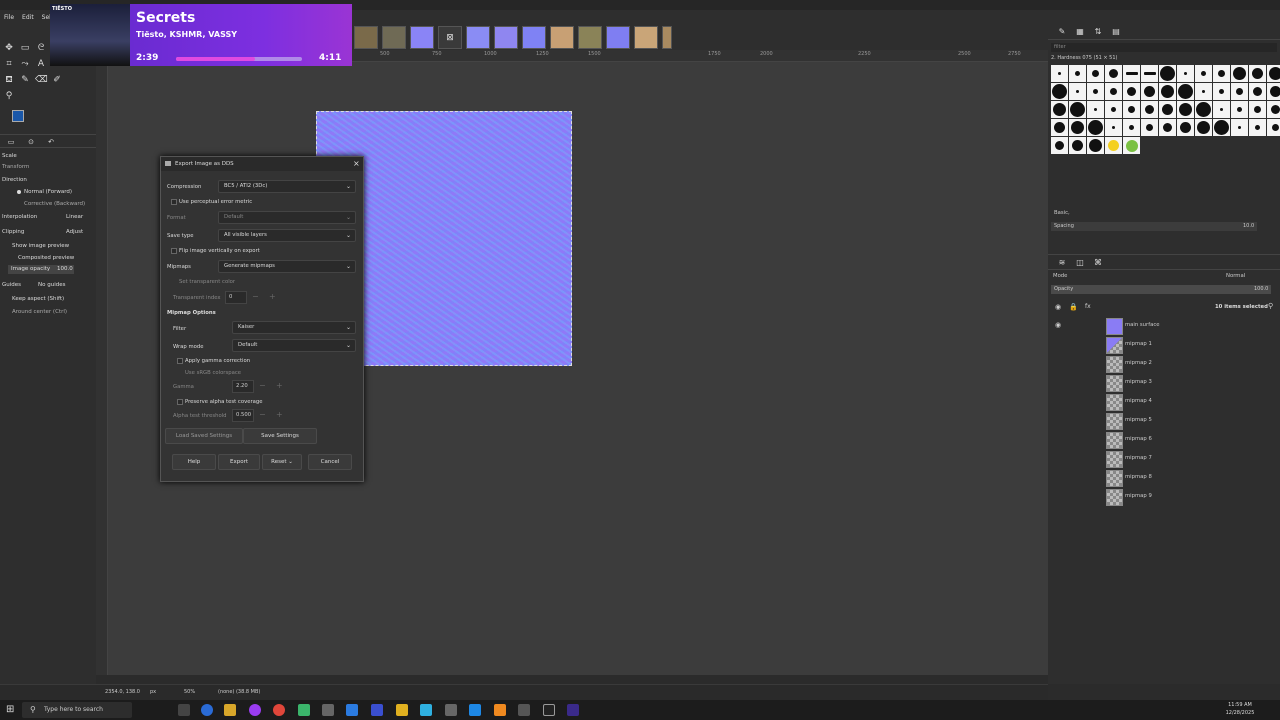  I want to click on layer-row: mipmap 4, so click(1164, 402).